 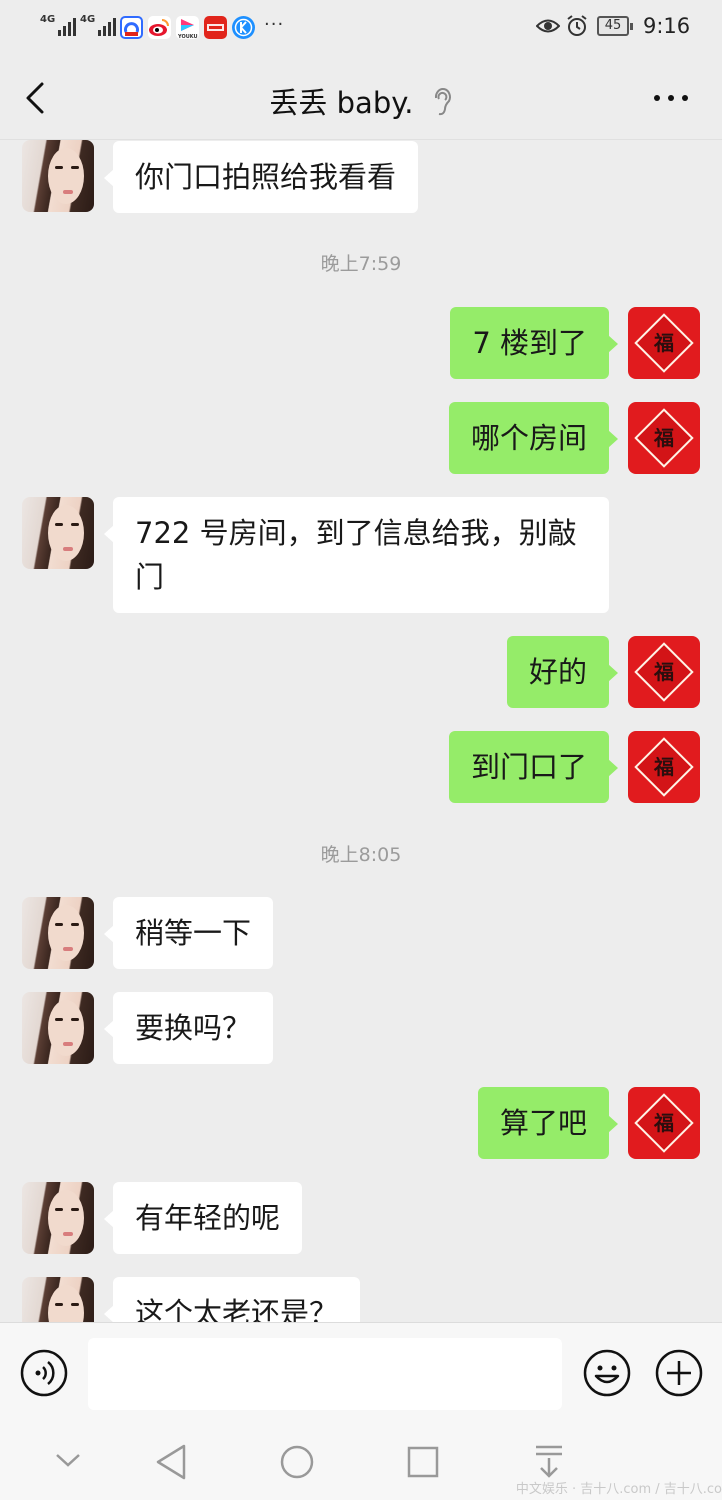 I want to click on chat-header: 丢丢 baby., so click(x=361, y=97).